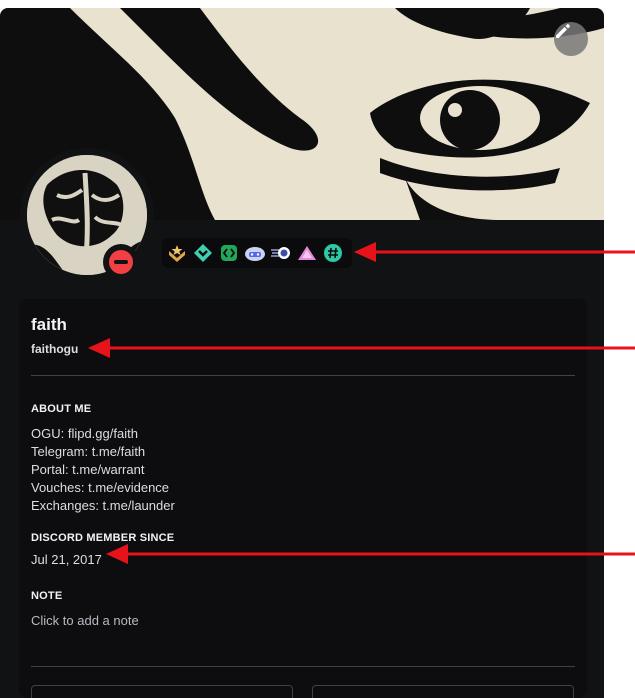  Describe the element at coordinates (61, 409) in the screenshot. I see `about-me-heading: ABOUT ME` at that location.